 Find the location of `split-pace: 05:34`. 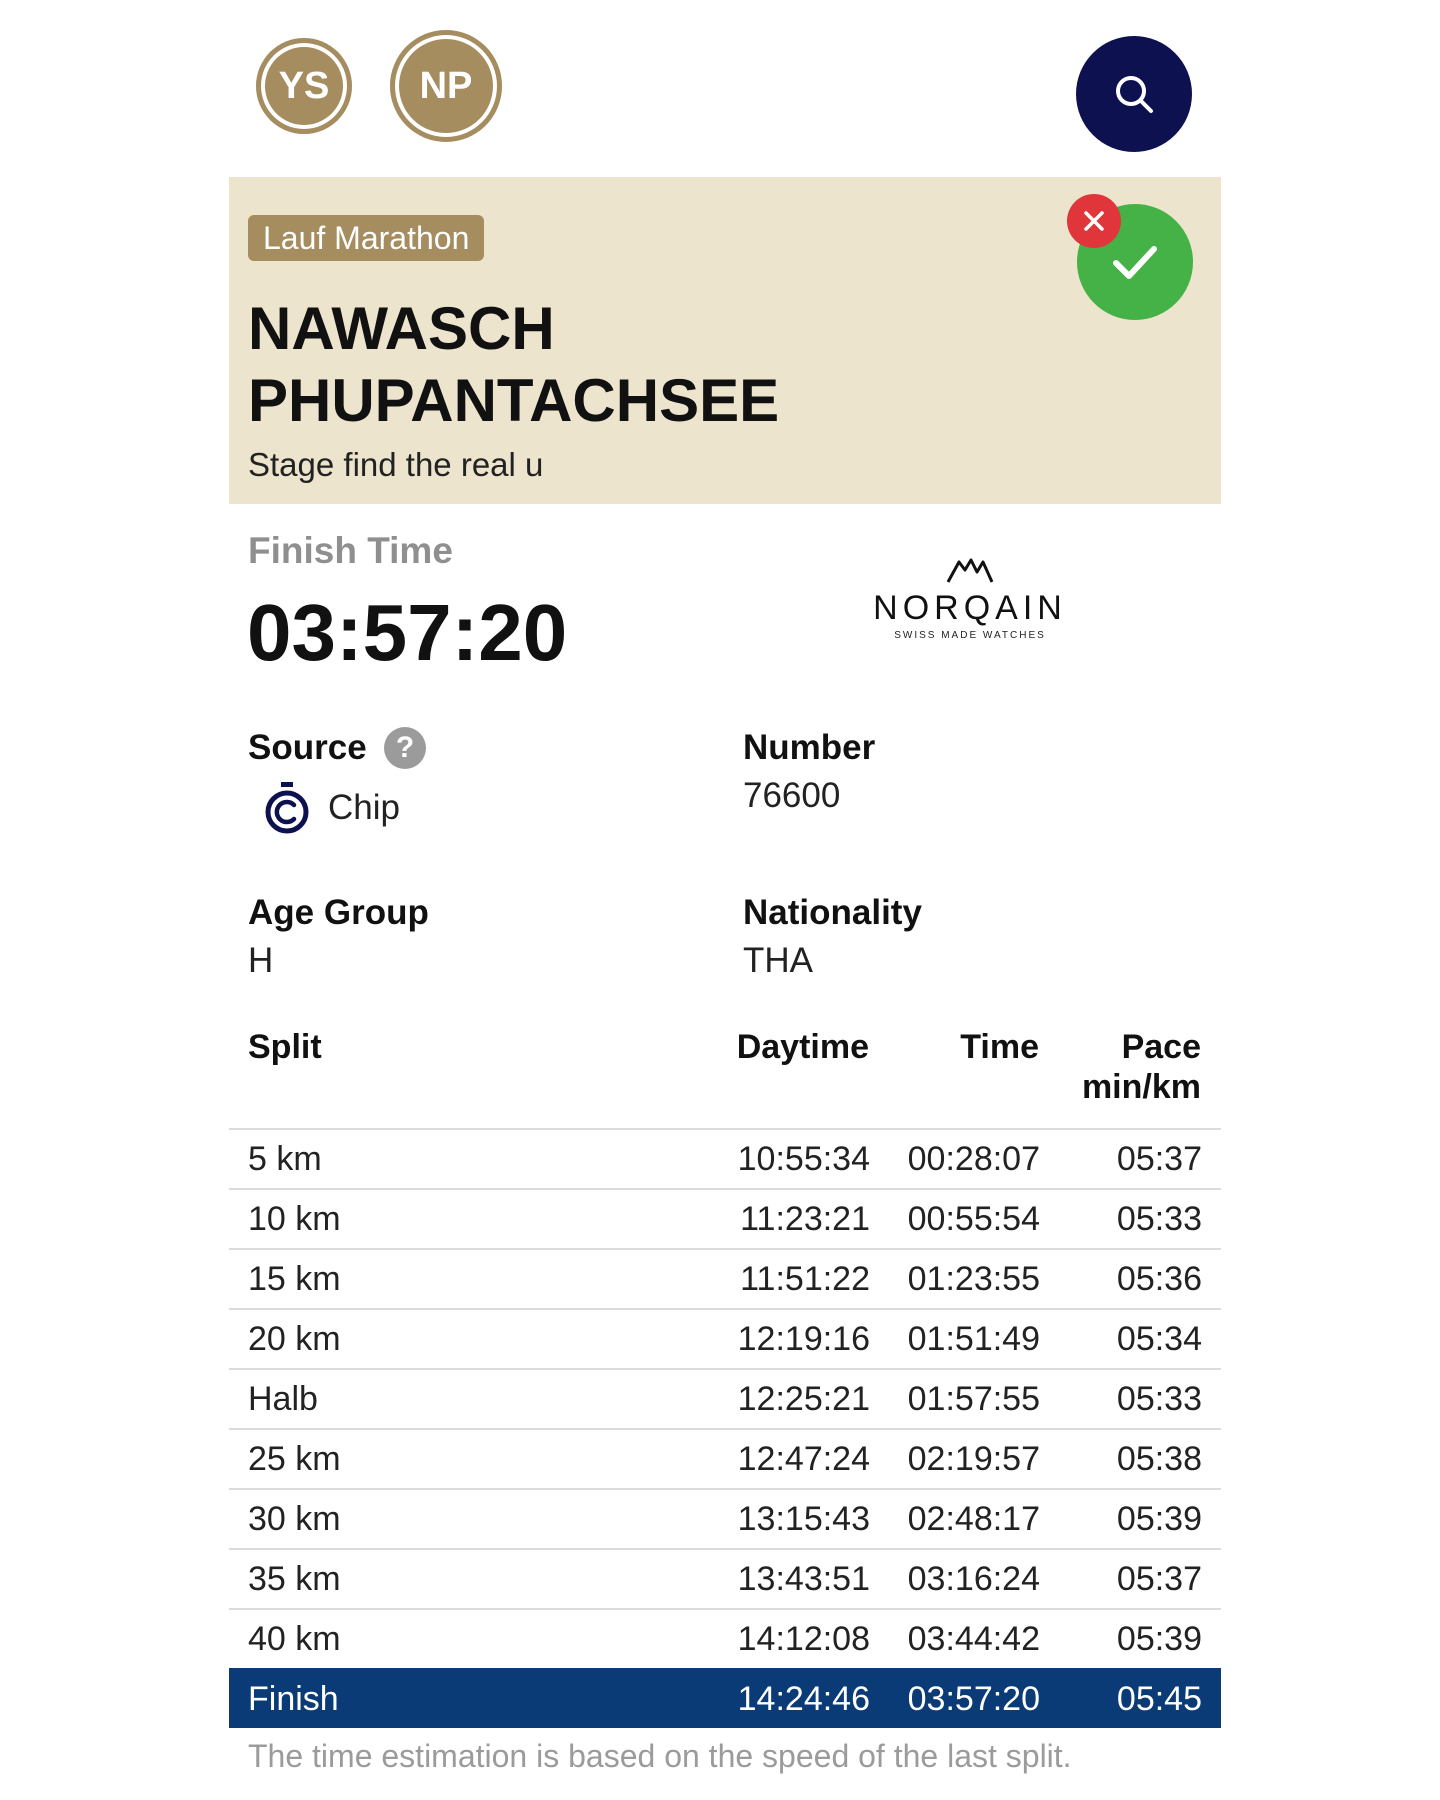

split-pace: 05:34 is located at coordinates (1159, 1339).